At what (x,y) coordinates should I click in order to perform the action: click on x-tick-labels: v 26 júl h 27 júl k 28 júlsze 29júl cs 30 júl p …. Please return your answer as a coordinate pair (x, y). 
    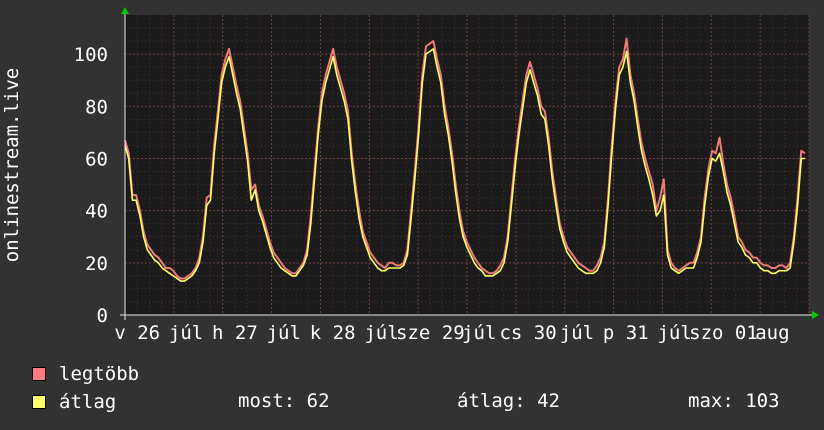
    Looking at the image, I should click on (451, 333).